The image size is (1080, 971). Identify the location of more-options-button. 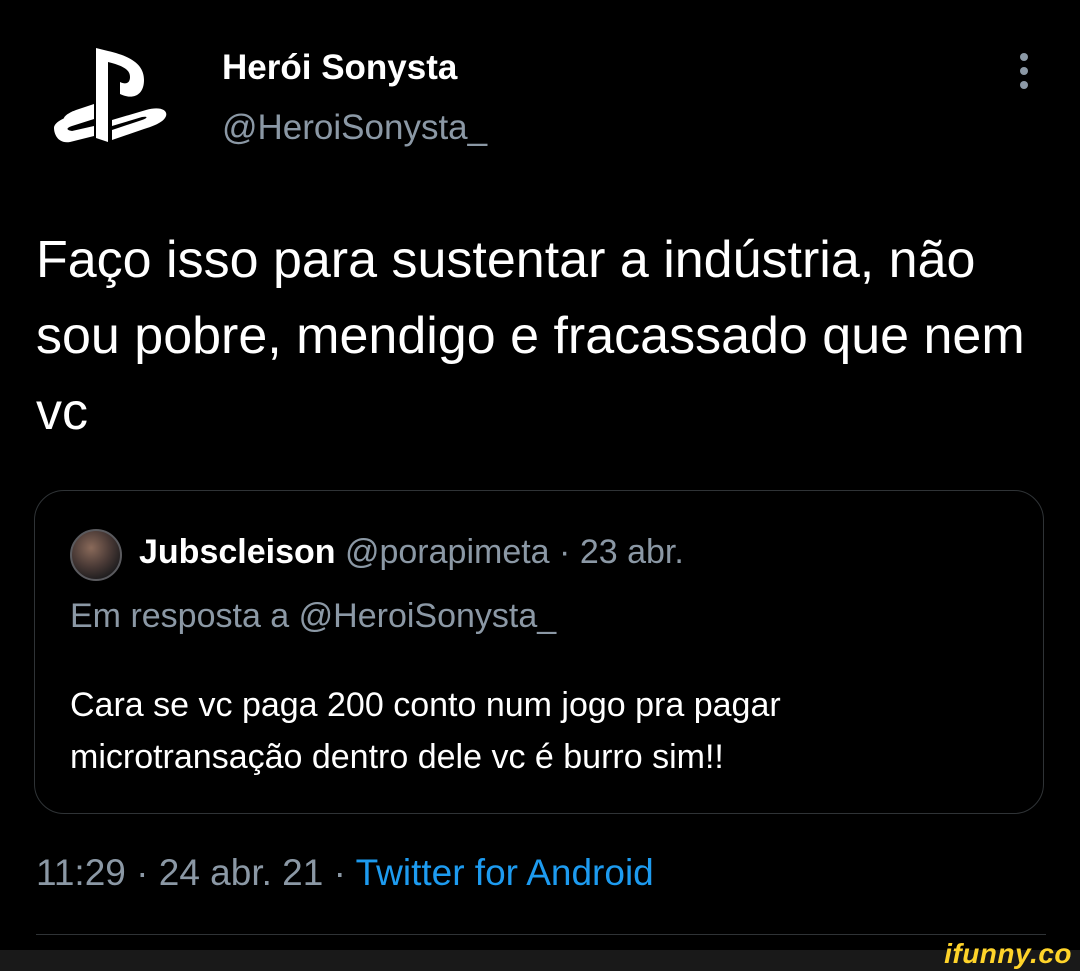
(1024, 71).